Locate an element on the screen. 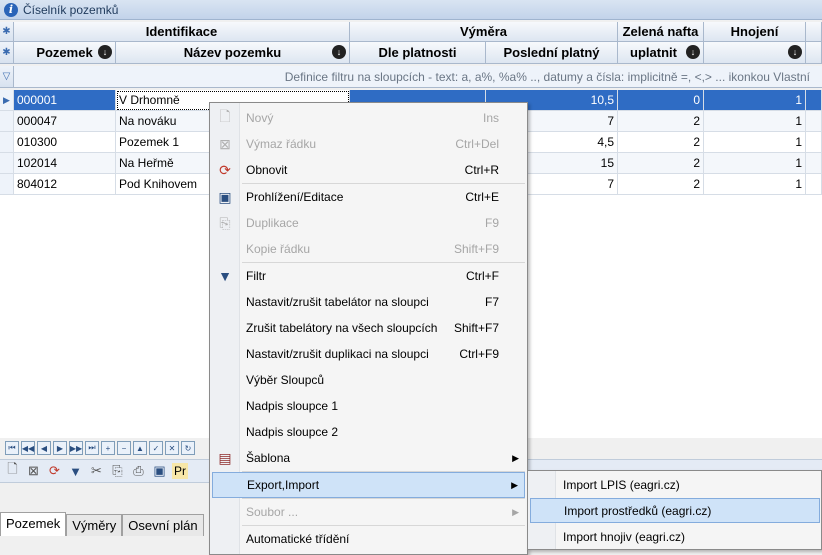 This screenshot has height=555, width=822. template-icon: ▤ is located at coordinates (225, 457).